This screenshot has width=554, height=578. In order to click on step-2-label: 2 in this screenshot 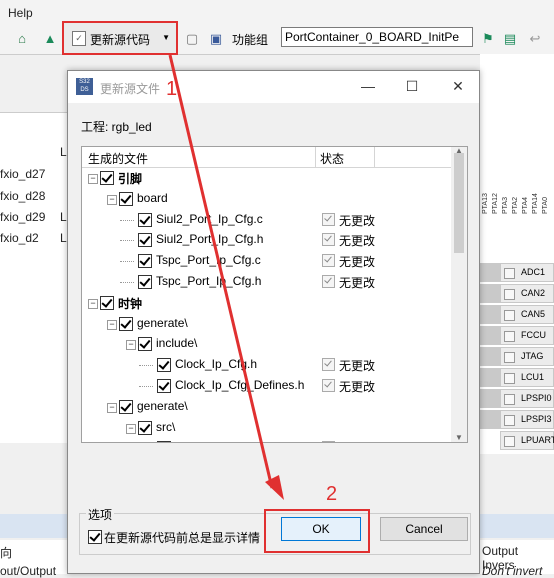, I will do `click(332, 494)`.